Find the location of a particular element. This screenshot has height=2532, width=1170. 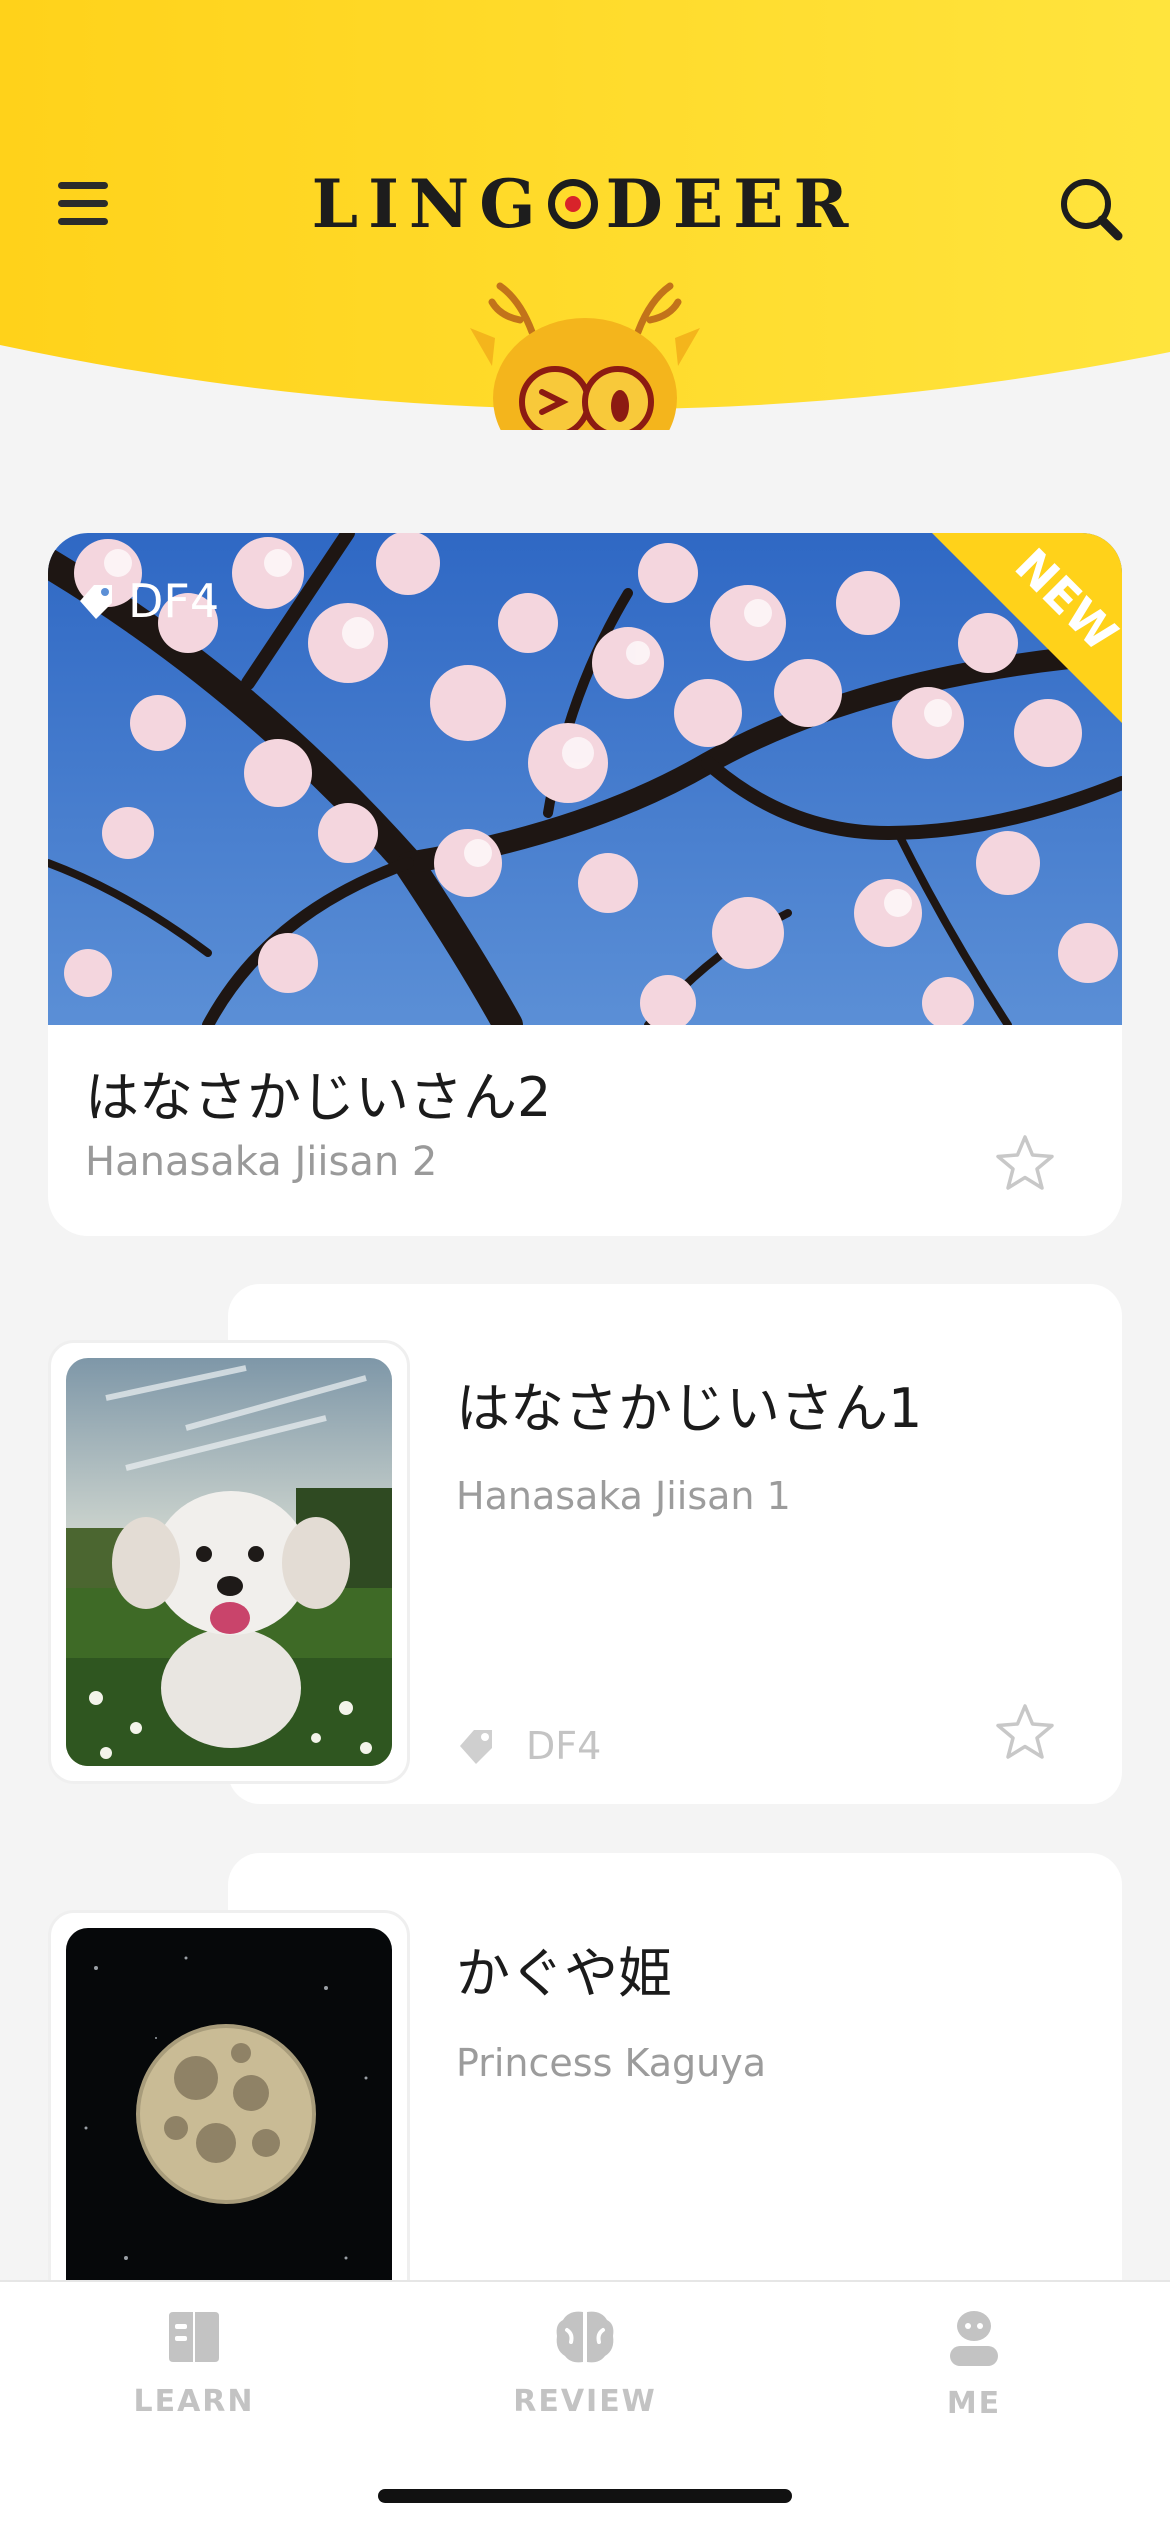

menu-icon is located at coordinates (84, 204).